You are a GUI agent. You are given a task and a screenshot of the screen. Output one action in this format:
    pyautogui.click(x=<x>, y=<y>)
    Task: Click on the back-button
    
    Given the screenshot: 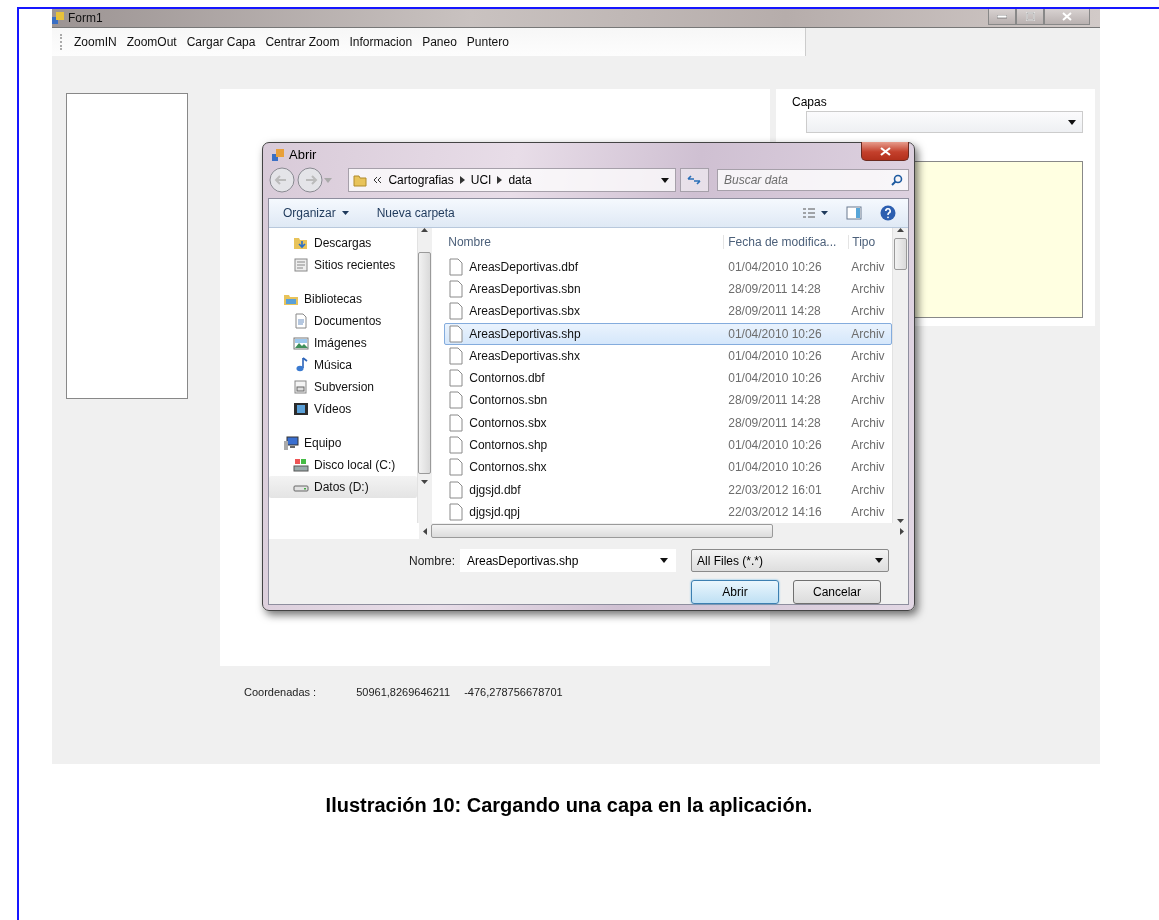 What is the action you would take?
    pyautogui.click(x=282, y=180)
    